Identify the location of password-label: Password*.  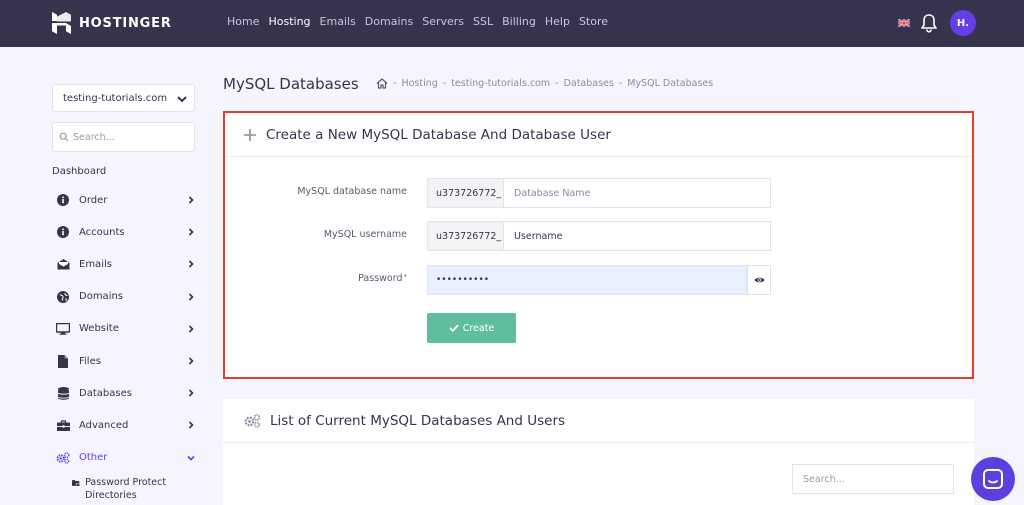
(382, 278).